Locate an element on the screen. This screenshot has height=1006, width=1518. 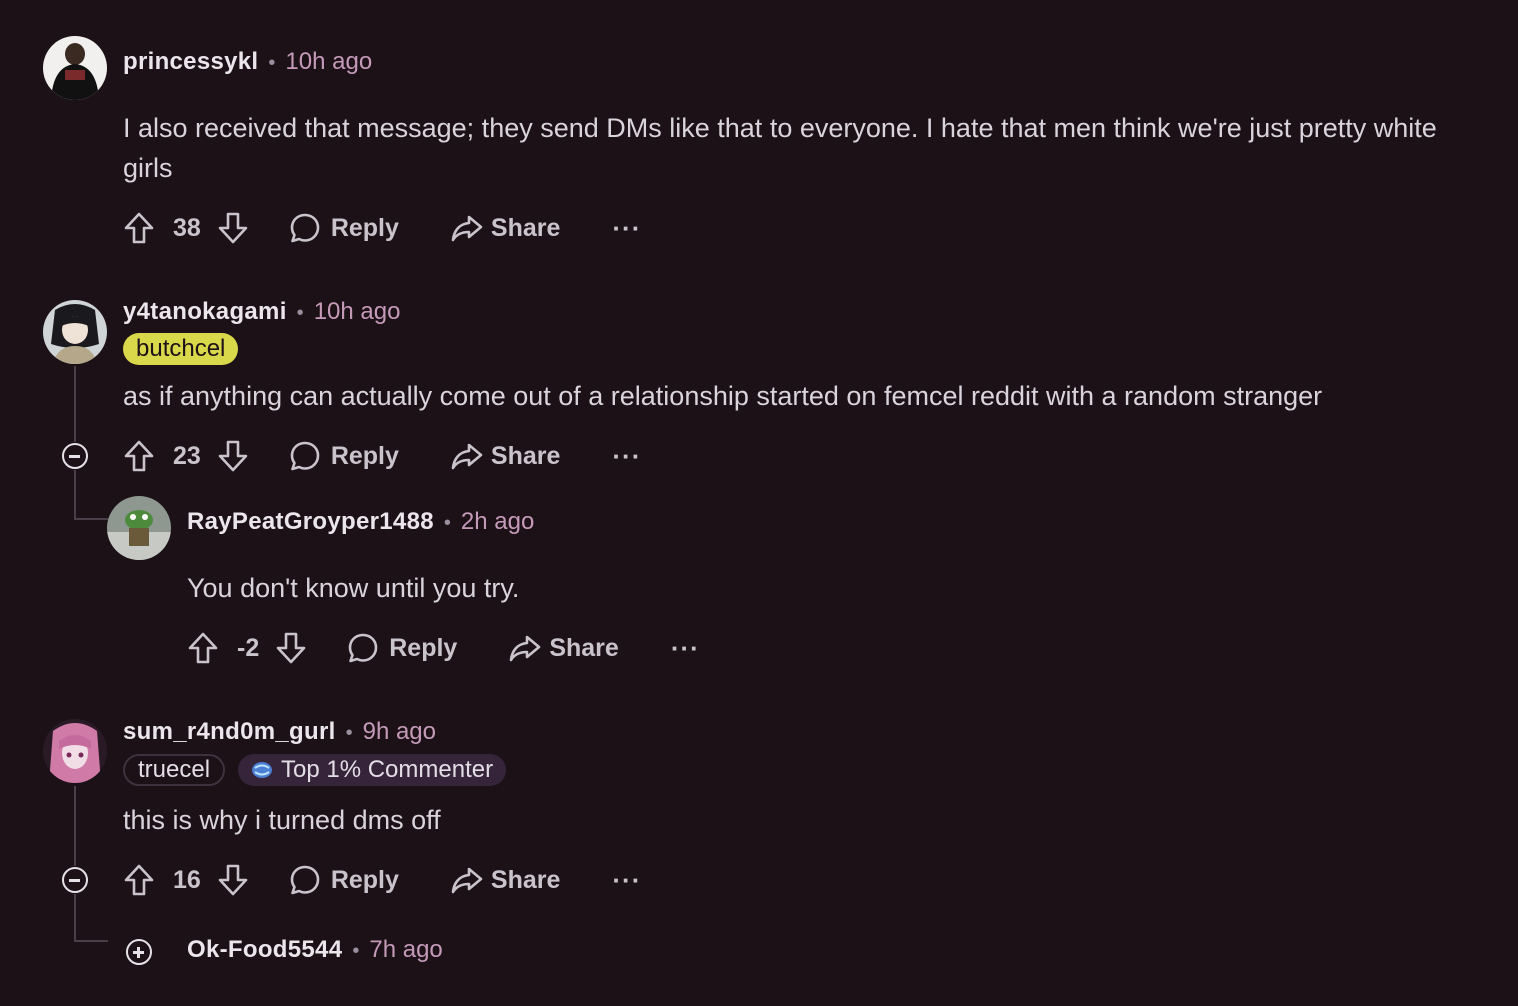
vote-score: 23 is located at coordinates (187, 455).